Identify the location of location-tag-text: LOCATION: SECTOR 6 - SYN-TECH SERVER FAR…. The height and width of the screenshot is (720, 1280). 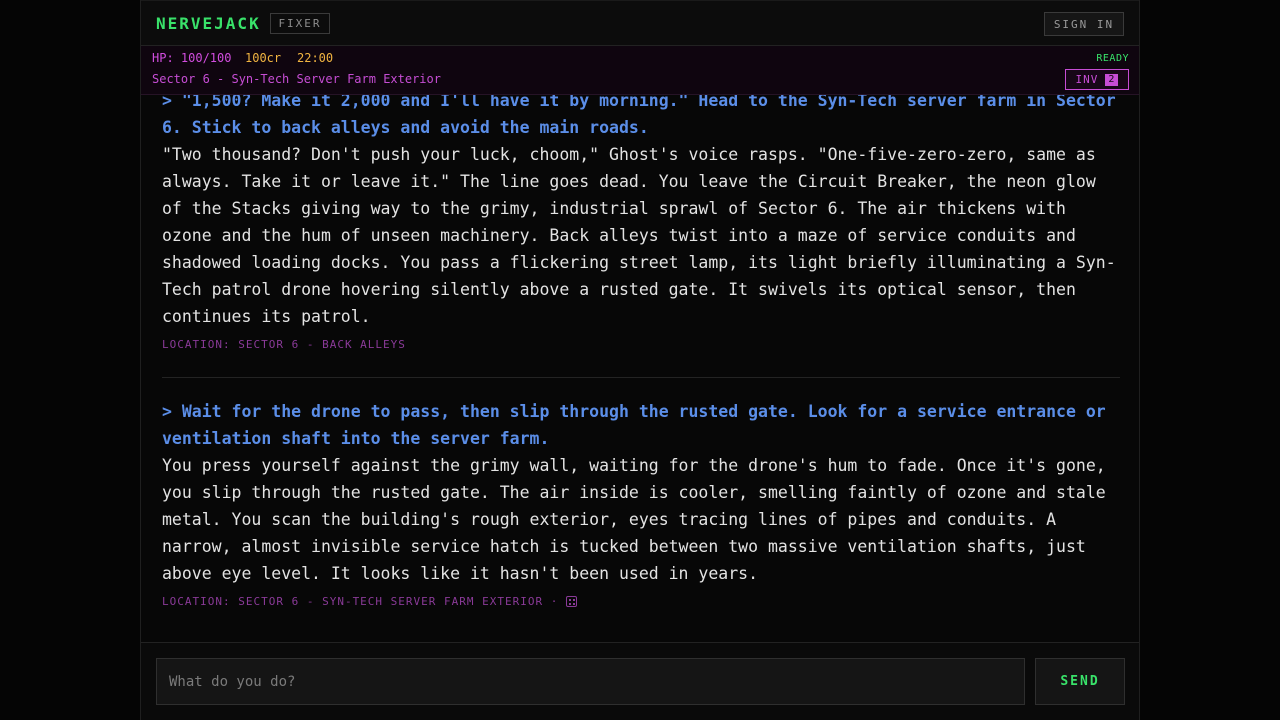
(360, 601).